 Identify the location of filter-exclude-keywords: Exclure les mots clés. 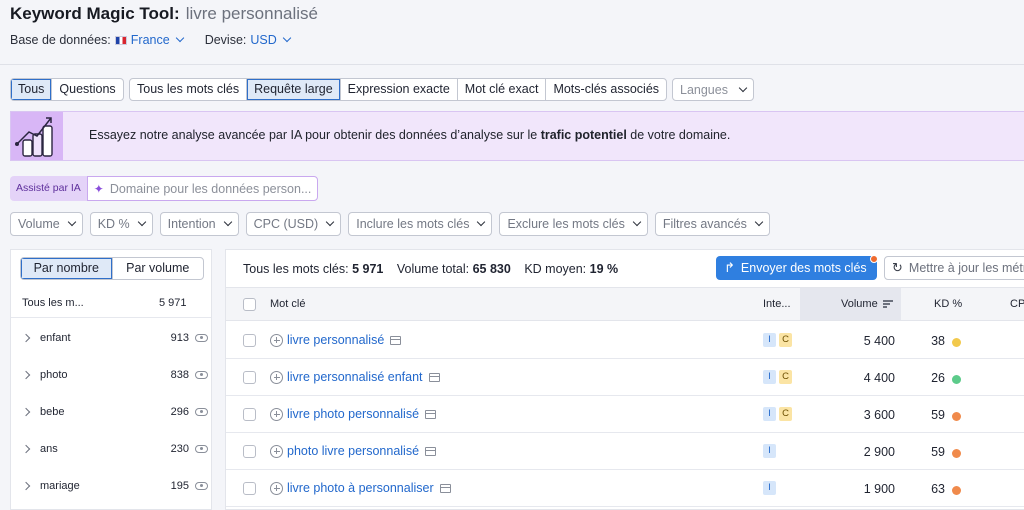
(573, 224).